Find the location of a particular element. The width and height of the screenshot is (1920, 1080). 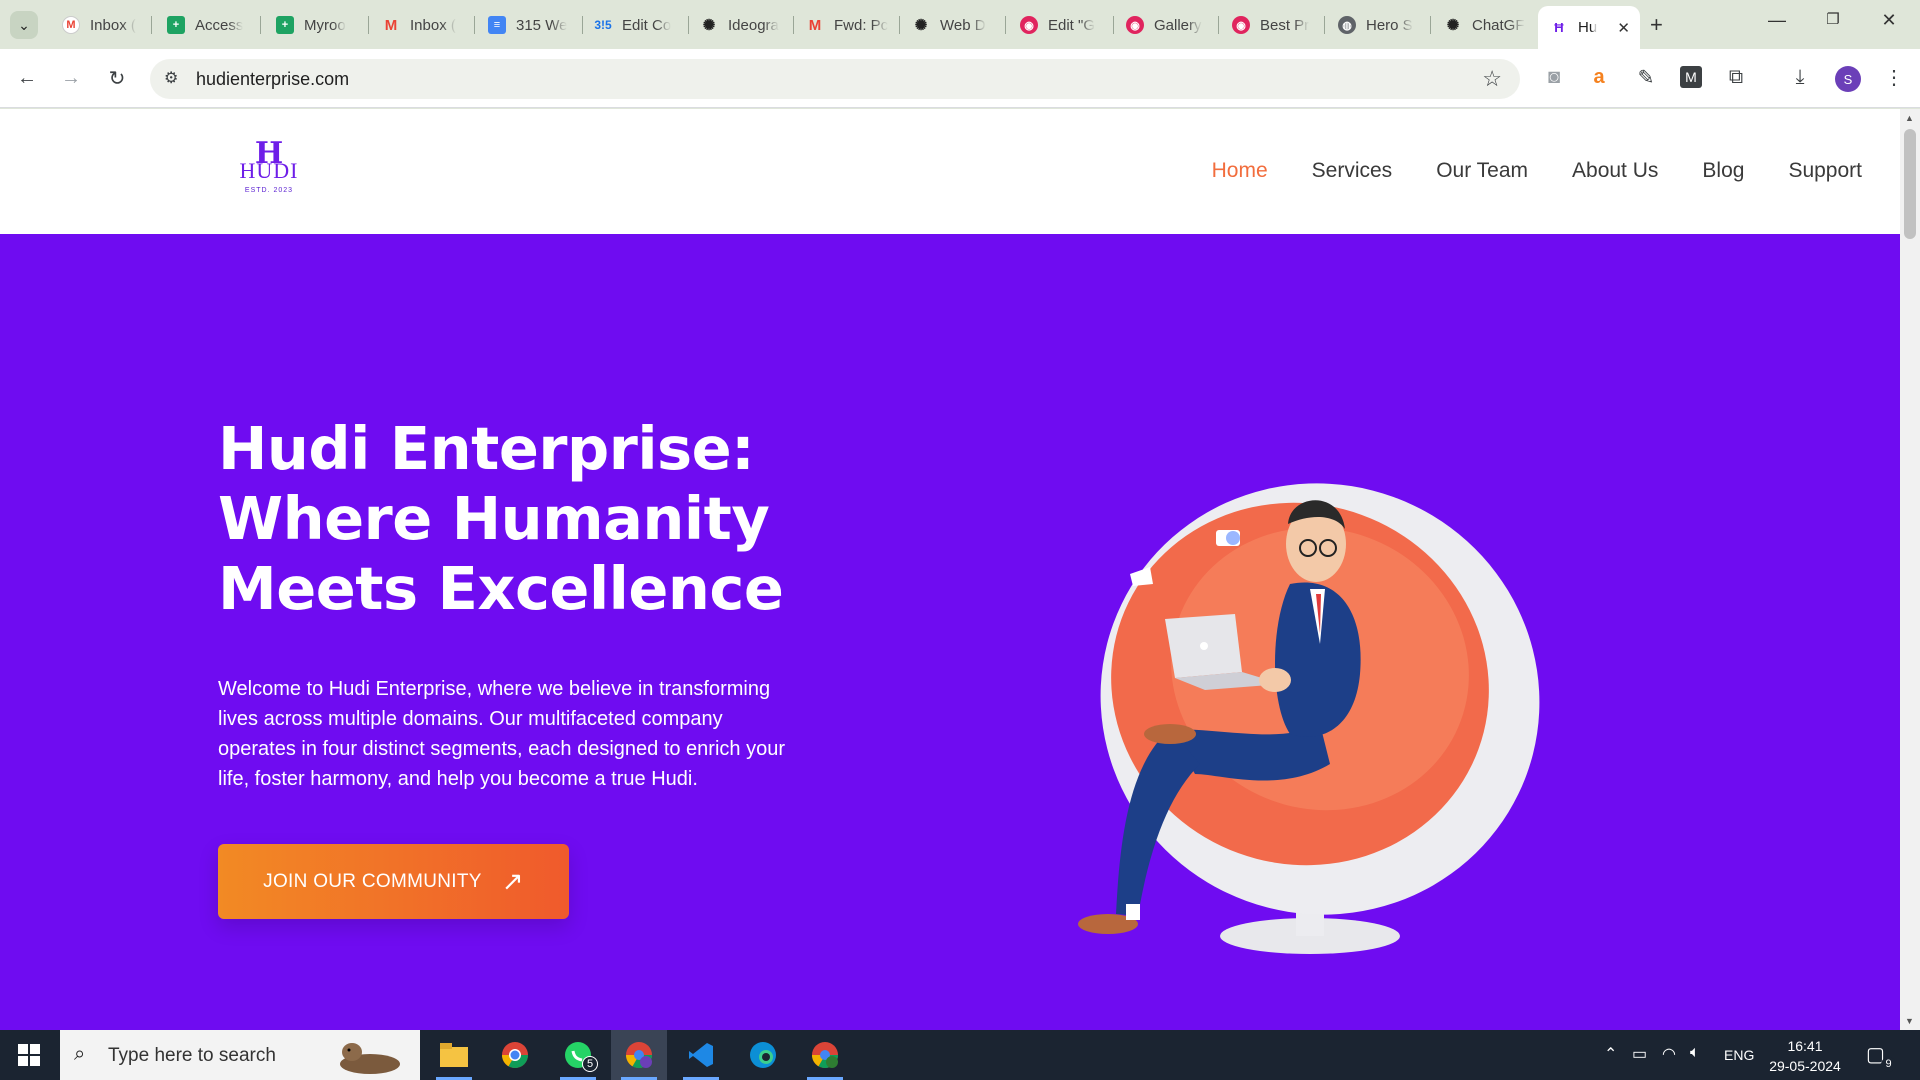

new-tab-button: + is located at coordinates (1656, 25).